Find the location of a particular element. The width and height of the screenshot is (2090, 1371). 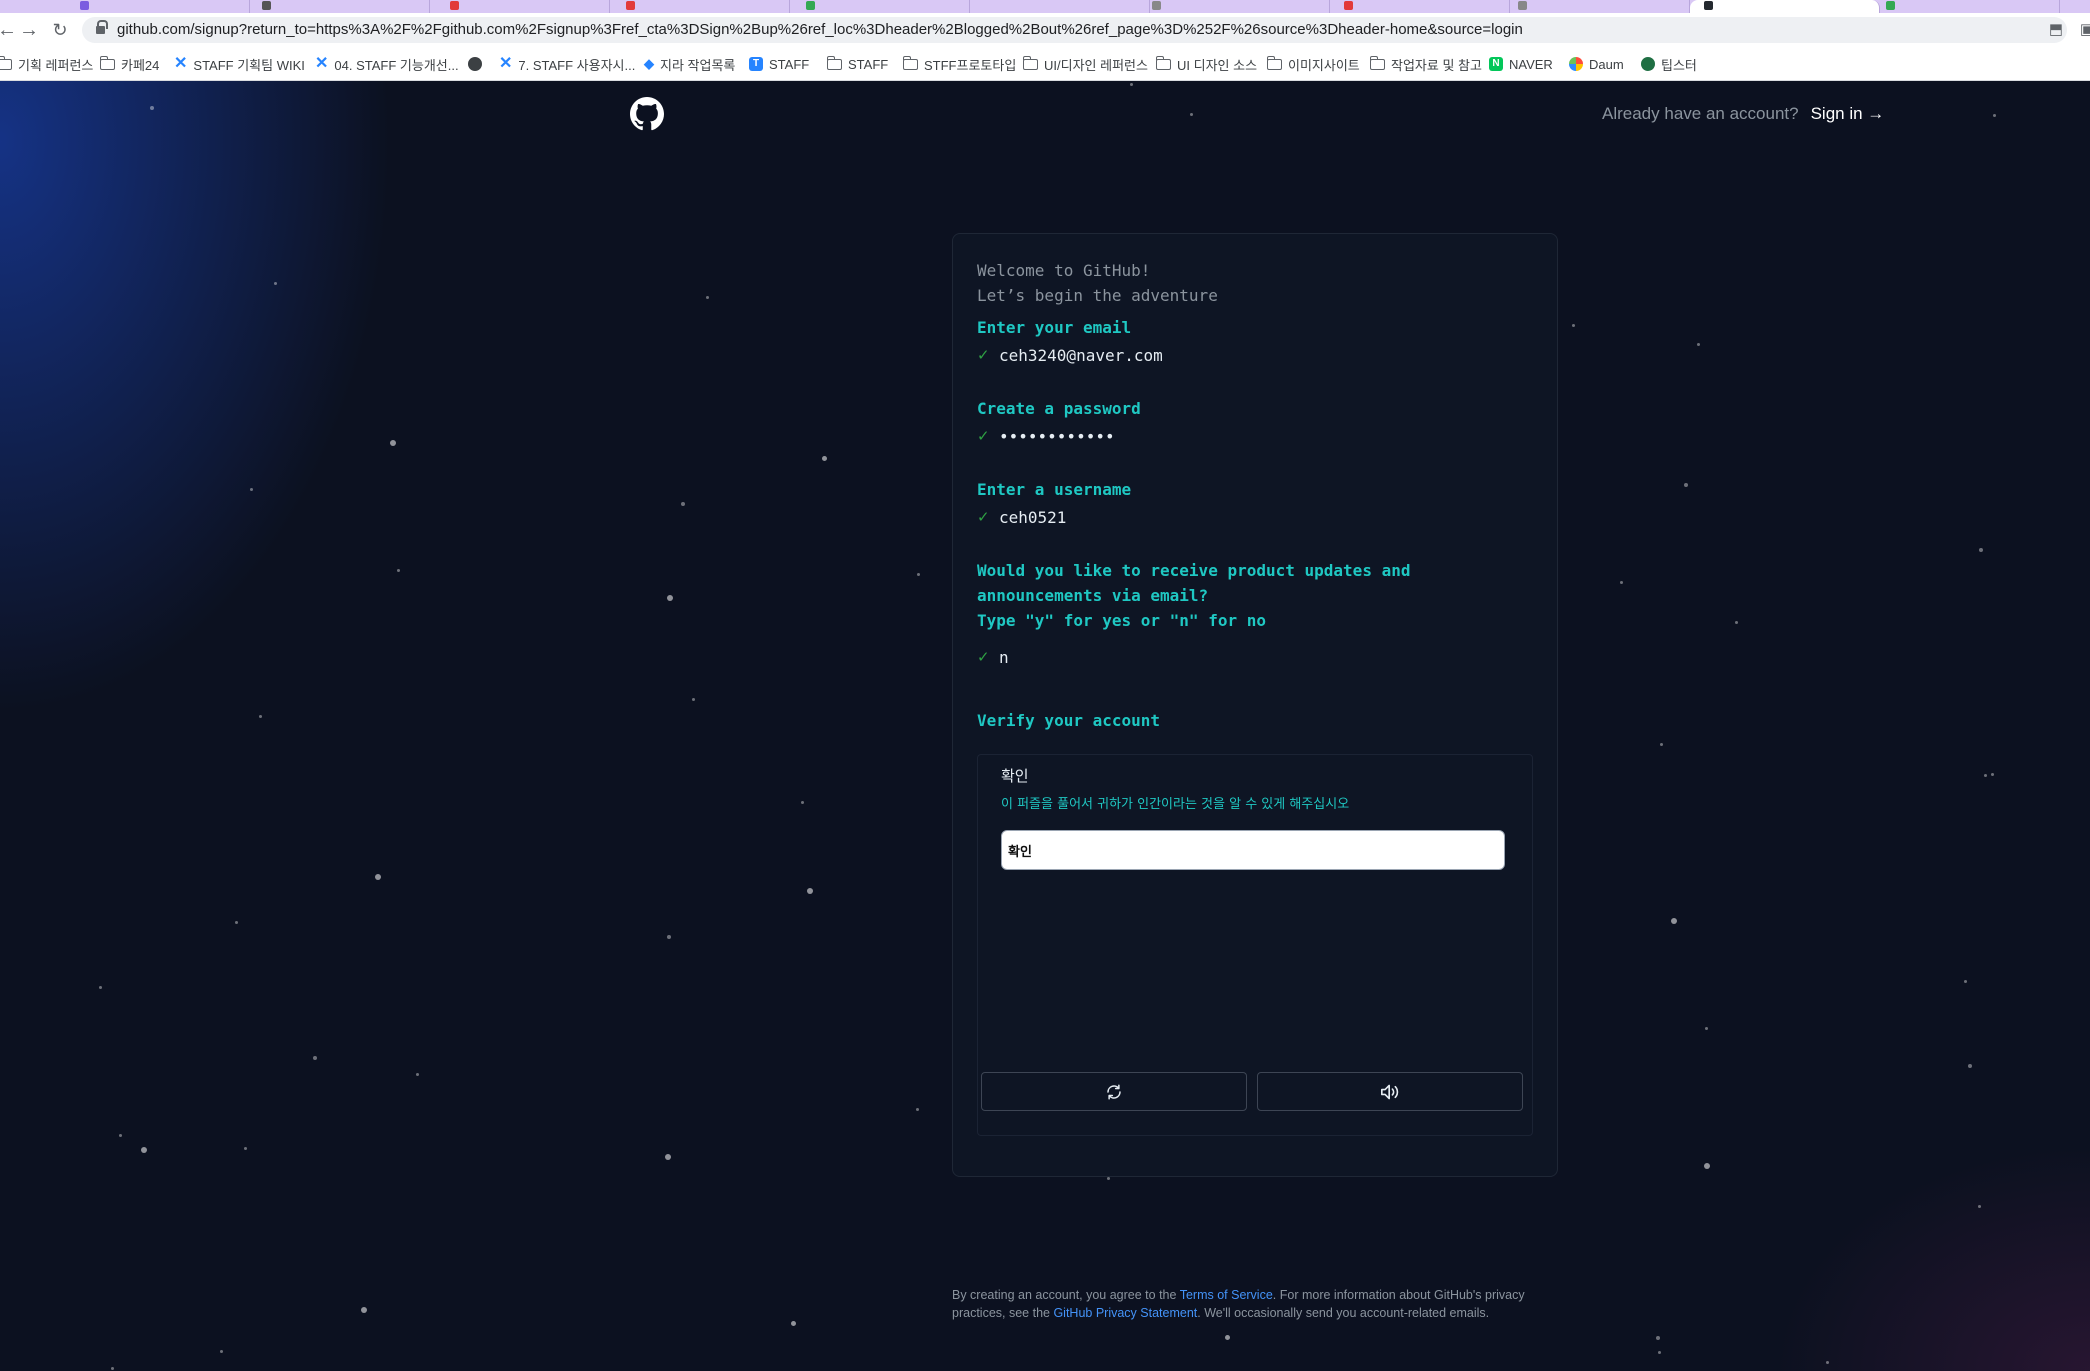

bookmark-item: UI/디자인 레퍼런스 is located at coordinates (1085, 64).